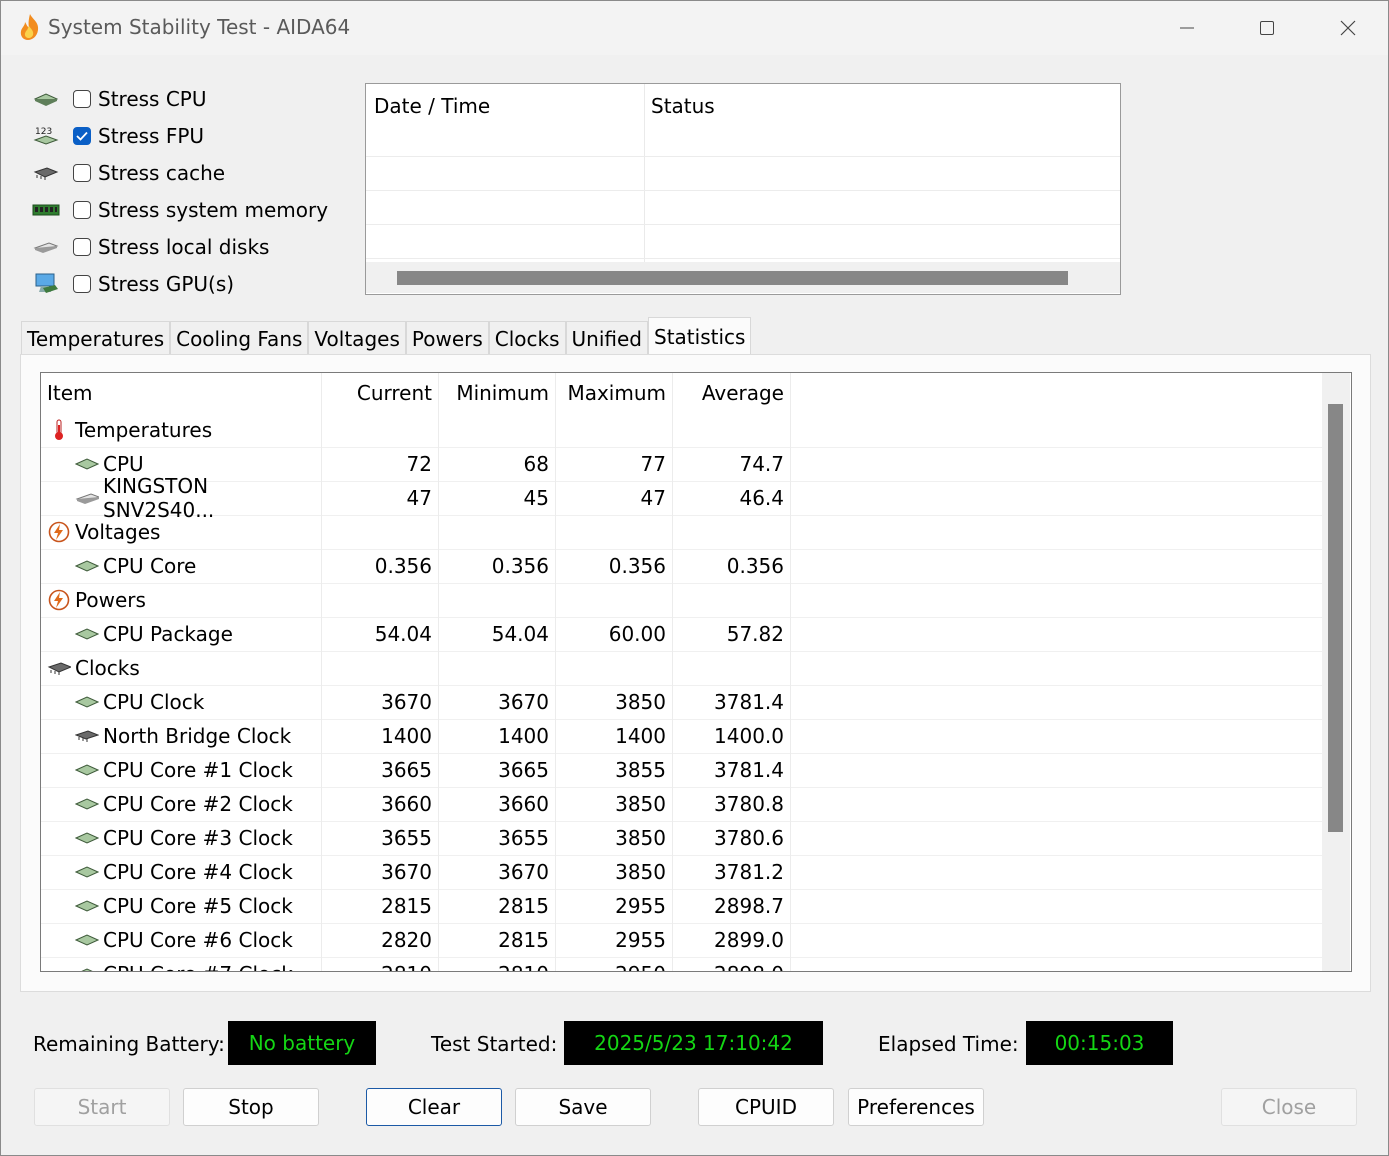 The height and width of the screenshot is (1156, 1389). Describe the element at coordinates (251, 1107) in the screenshot. I see `stop-button: Stop` at that location.